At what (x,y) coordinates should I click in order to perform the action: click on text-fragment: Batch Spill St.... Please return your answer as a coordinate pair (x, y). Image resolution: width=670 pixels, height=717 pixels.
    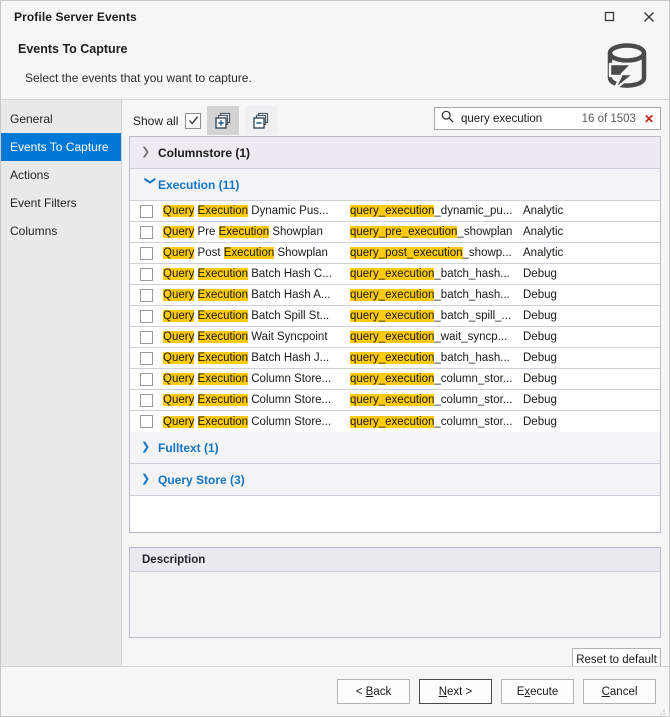
    Looking at the image, I should click on (289, 316).